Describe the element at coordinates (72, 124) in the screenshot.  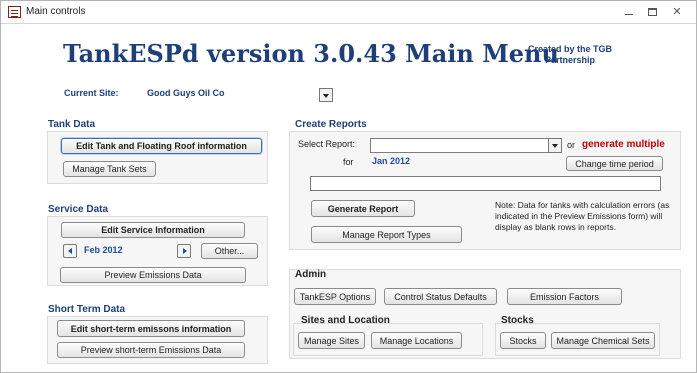
I see `tank-data-heading: Tank Data` at that location.